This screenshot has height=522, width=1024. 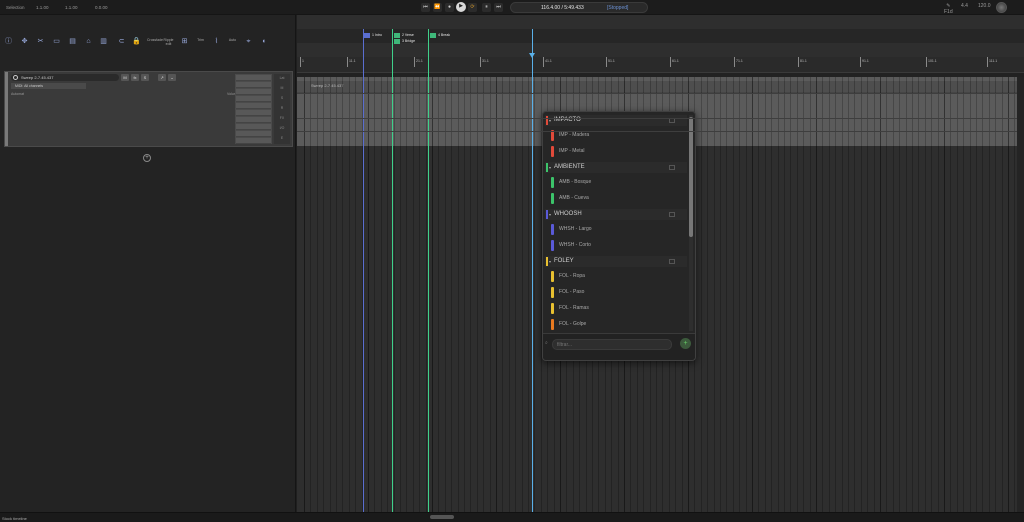 I want to click on popup-scrollbar, so click(x=691, y=223).